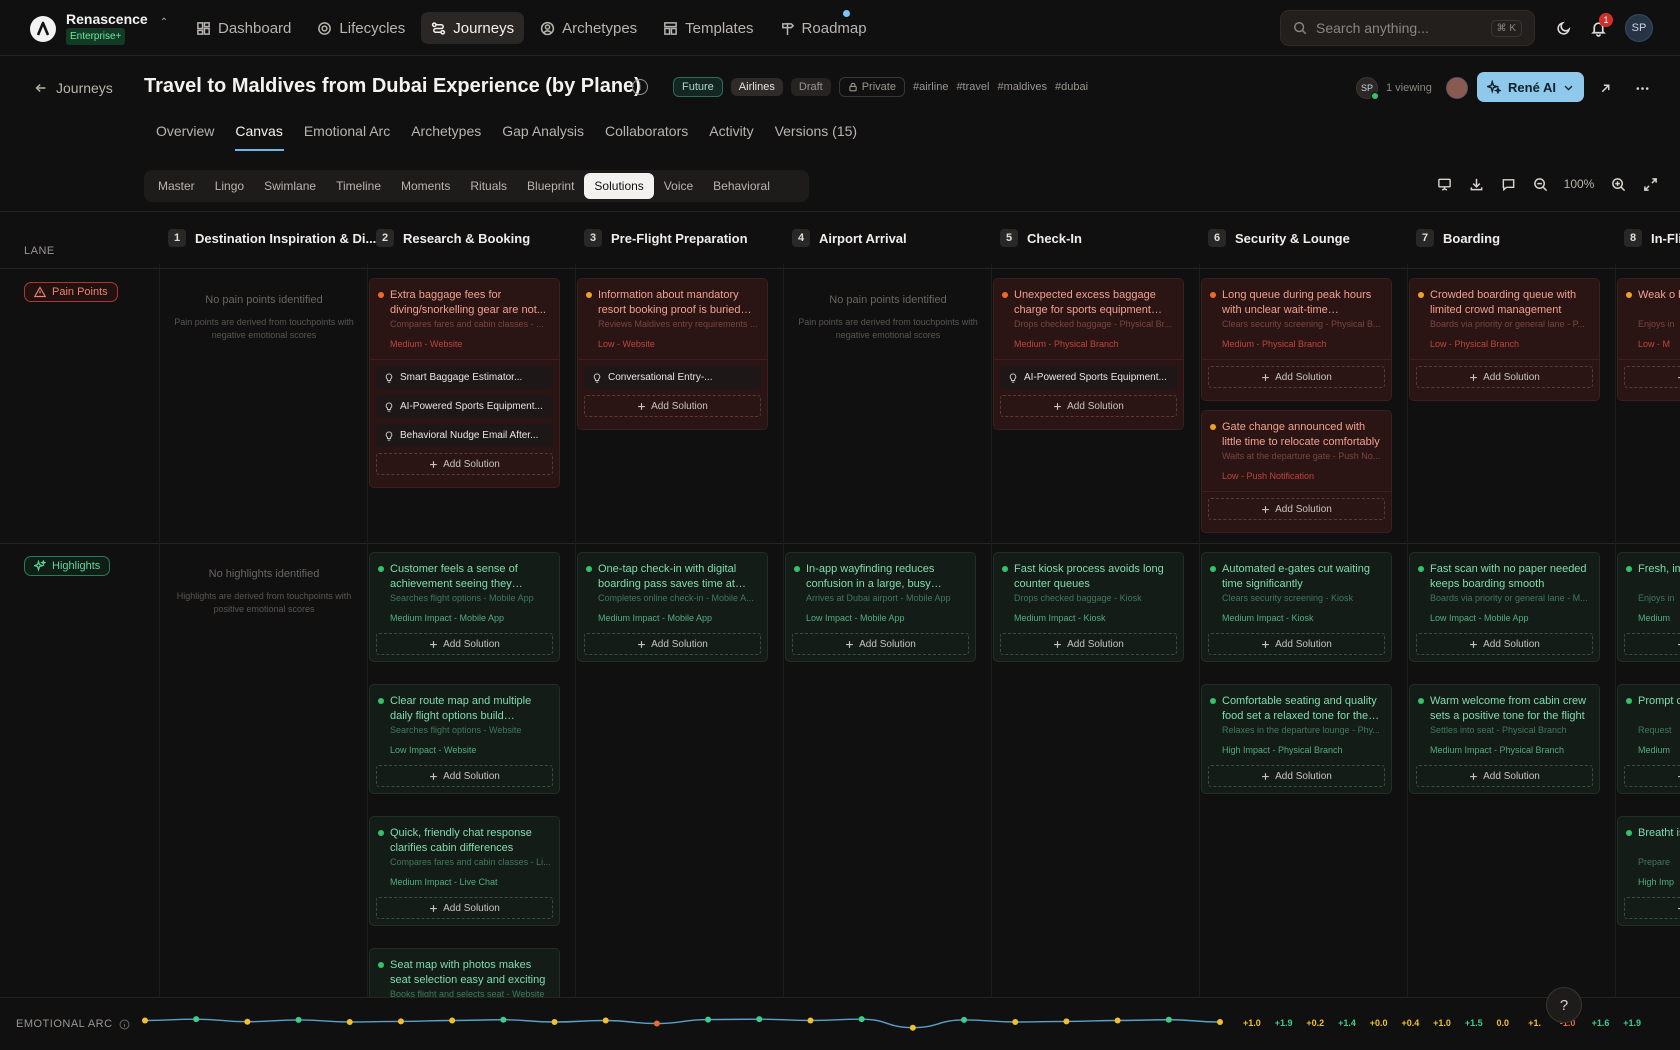 The width and height of the screenshot is (1680, 1050). What do you see at coordinates (176, 186) in the screenshot?
I see `view-master: Master` at bounding box center [176, 186].